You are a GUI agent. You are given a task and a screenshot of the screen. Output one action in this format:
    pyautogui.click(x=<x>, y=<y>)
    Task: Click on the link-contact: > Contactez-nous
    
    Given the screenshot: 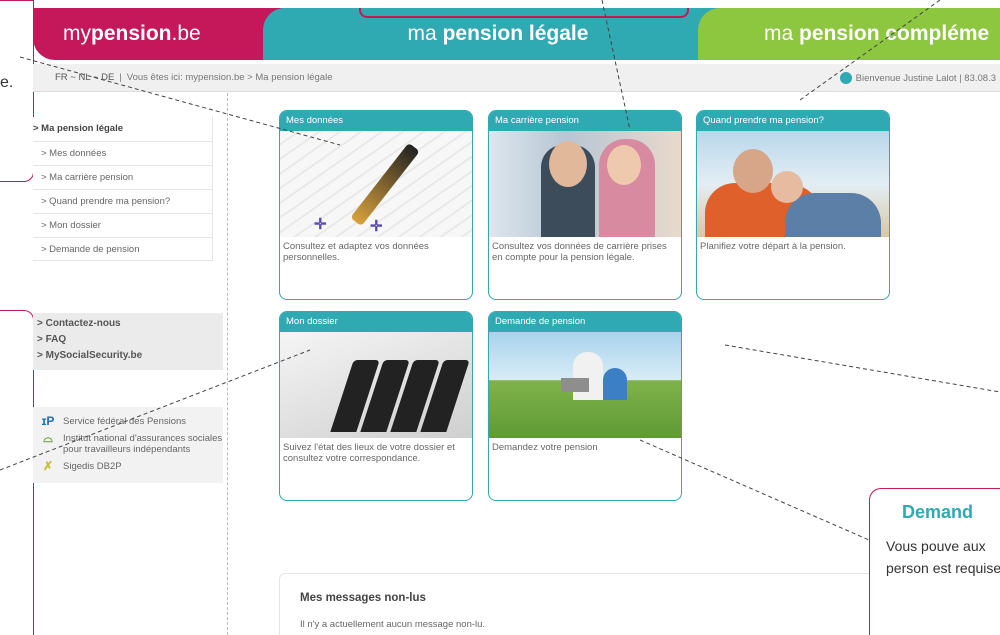 What is the action you would take?
    pyautogui.click(x=128, y=324)
    